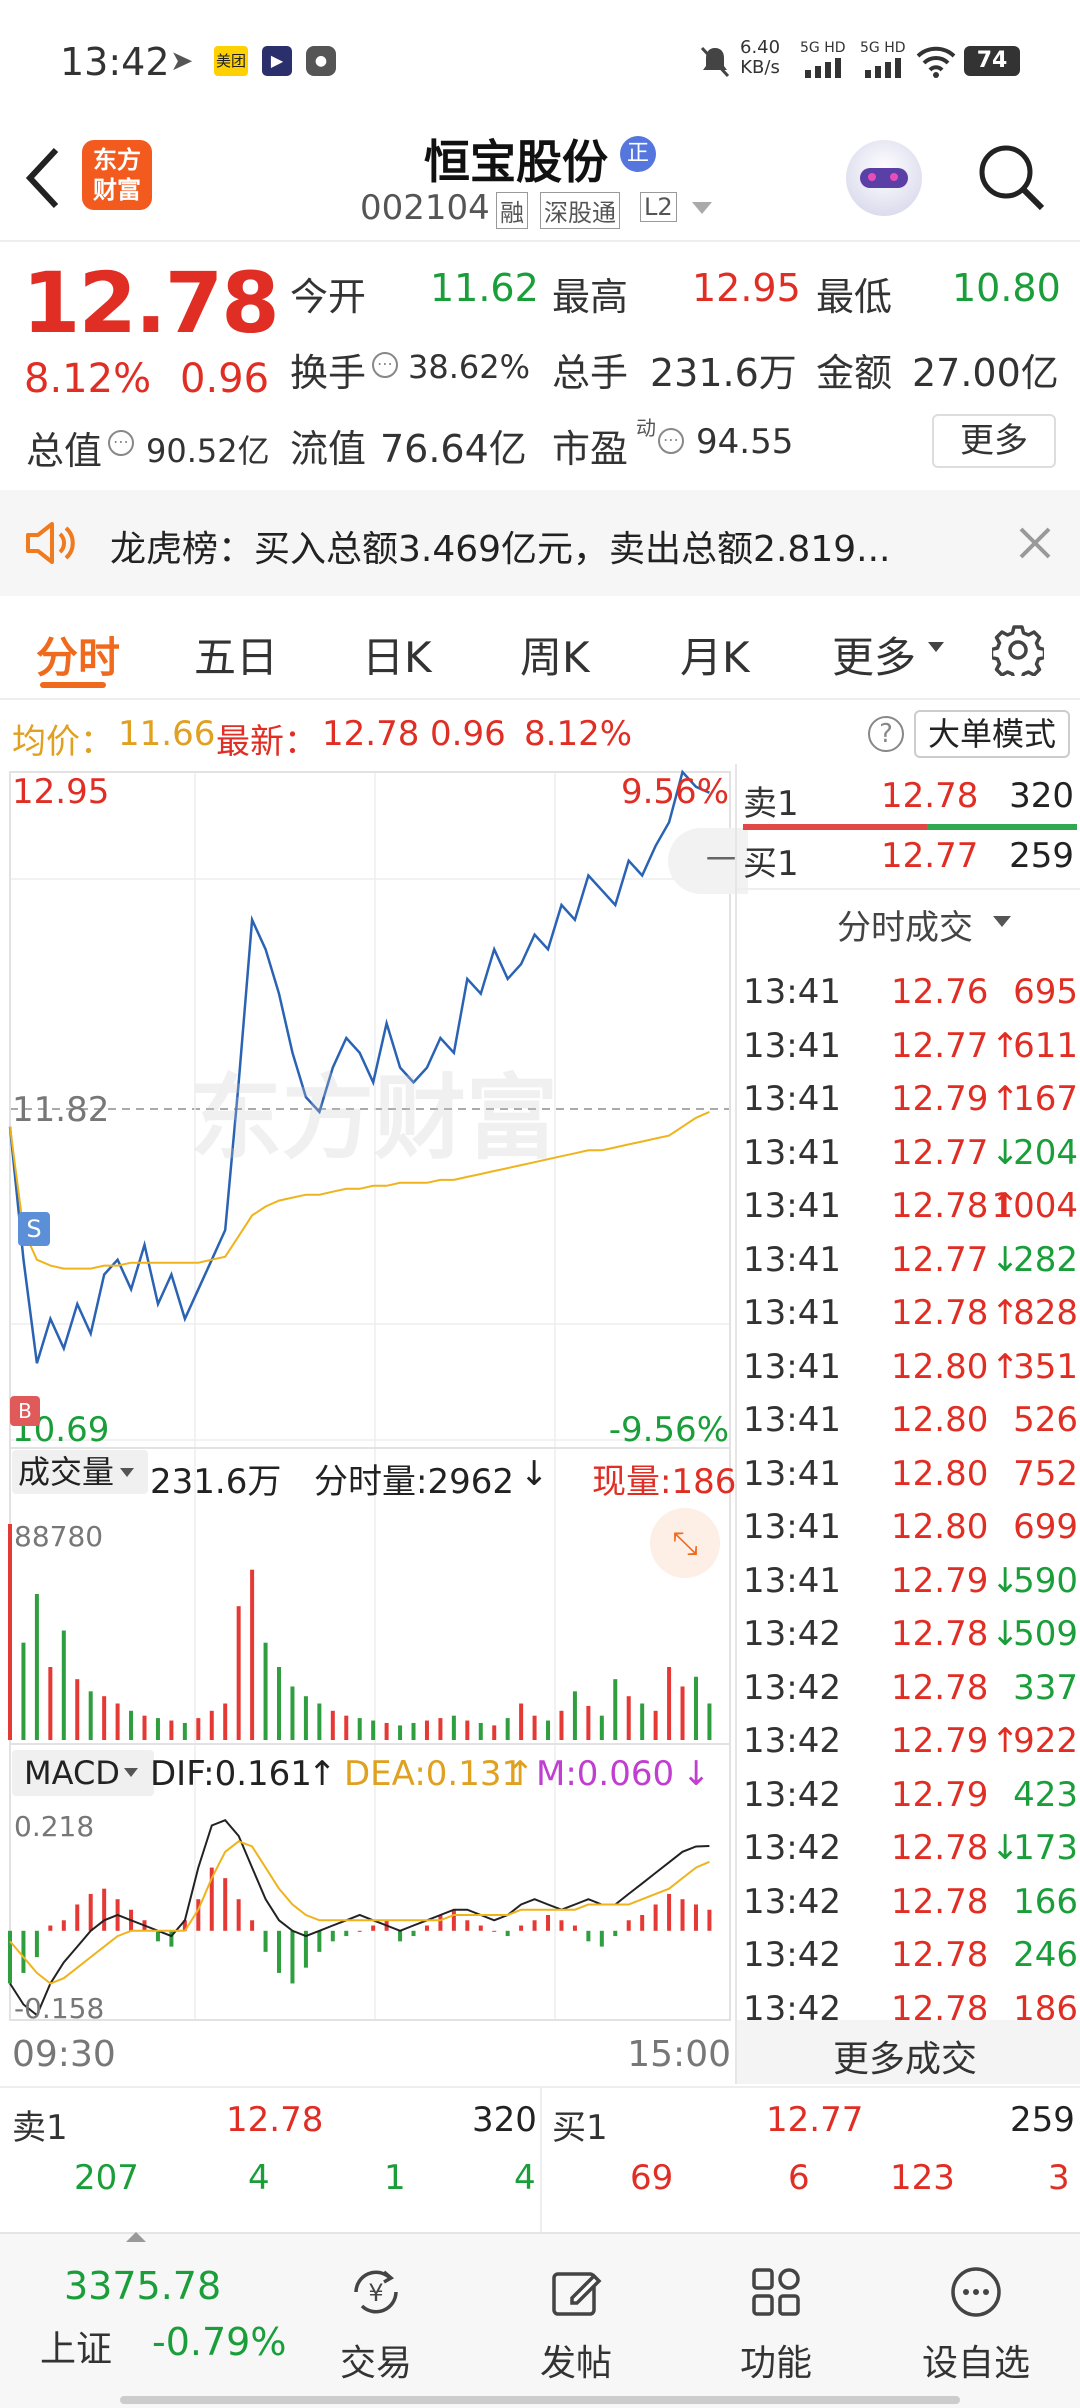  What do you see at coordinates (1018, 650) in the screenshot?
I see `settings-gear-icon` at bounding box center [1018, 650].